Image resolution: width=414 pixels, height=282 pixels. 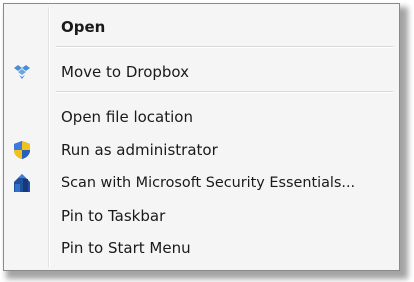 I want to click on menu-item-move-to-dropbox: Move to Dropbox, so click(x=201, y=72).